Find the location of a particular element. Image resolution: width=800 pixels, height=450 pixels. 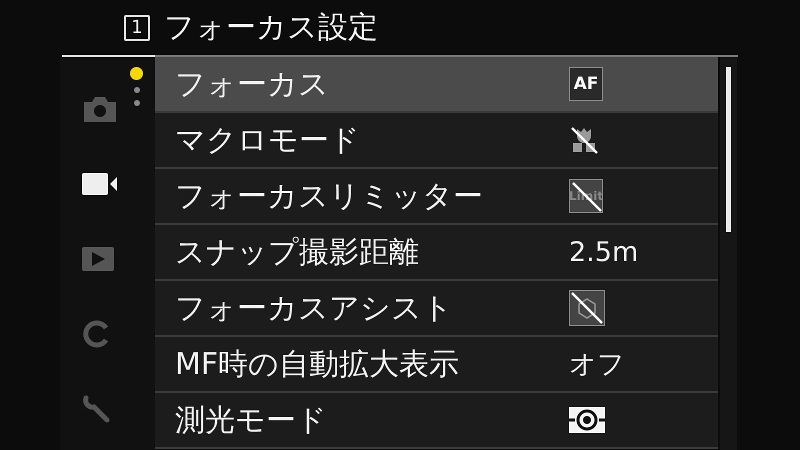

page-number: 1 is located at coordinates (137, 27).